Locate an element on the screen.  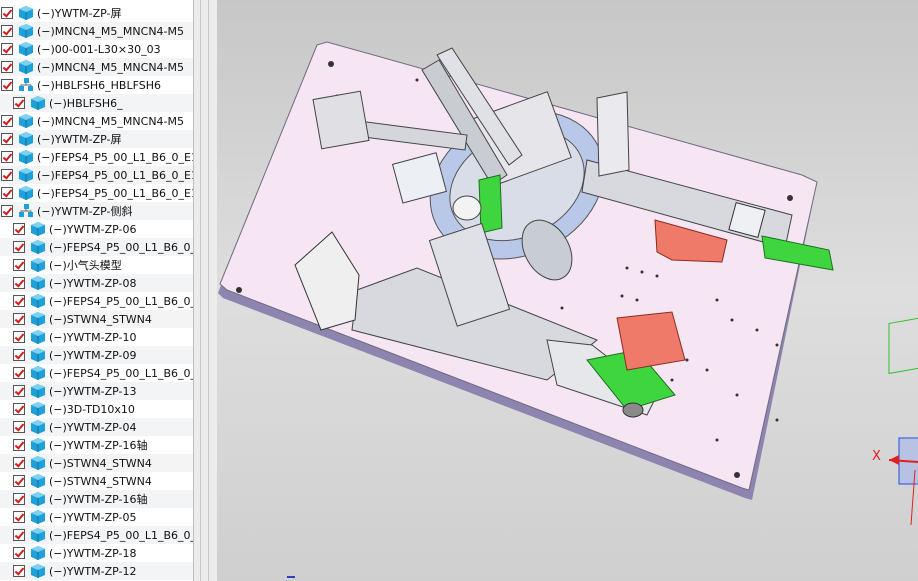
tree-item: (−)YWTM-ZP-18 is located at coordinates (96, 553).